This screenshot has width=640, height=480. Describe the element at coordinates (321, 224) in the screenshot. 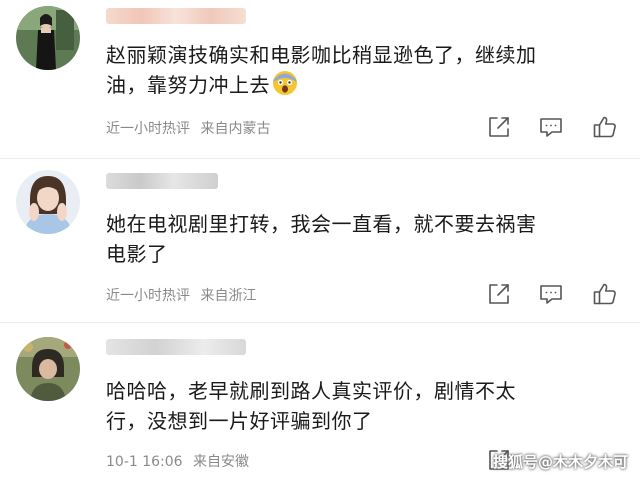

I see `comment-text-line: 她在电视剧里打转，我会一直看，就不要去祸害` at that location.